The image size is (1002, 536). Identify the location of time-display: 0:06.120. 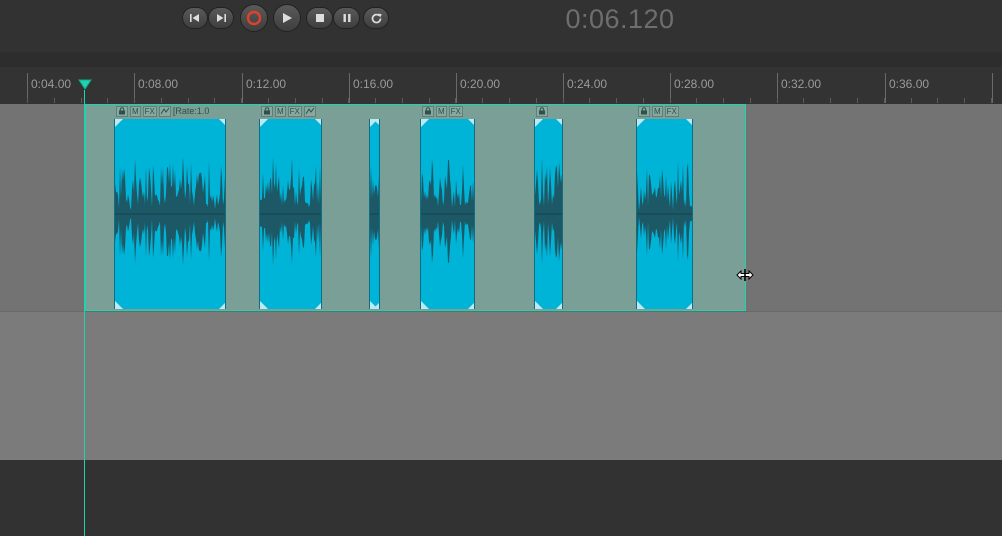
(620, 19).